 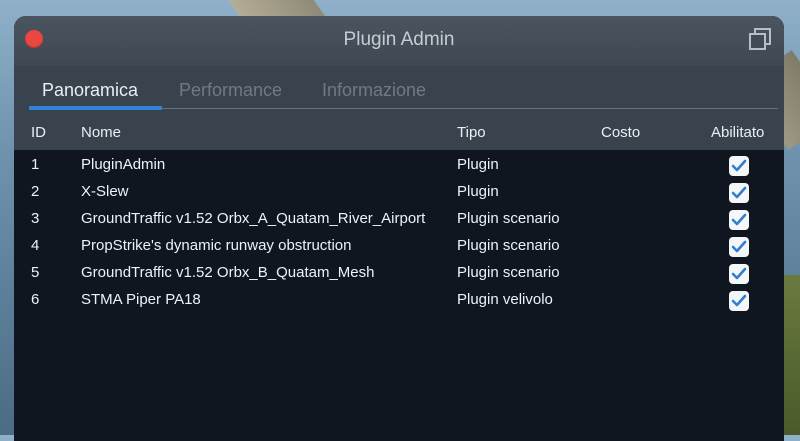 What do you see at coordinates (95, 108) in the screenshot?
I see `active-tab-indicator` at bounding box center [95, 108].